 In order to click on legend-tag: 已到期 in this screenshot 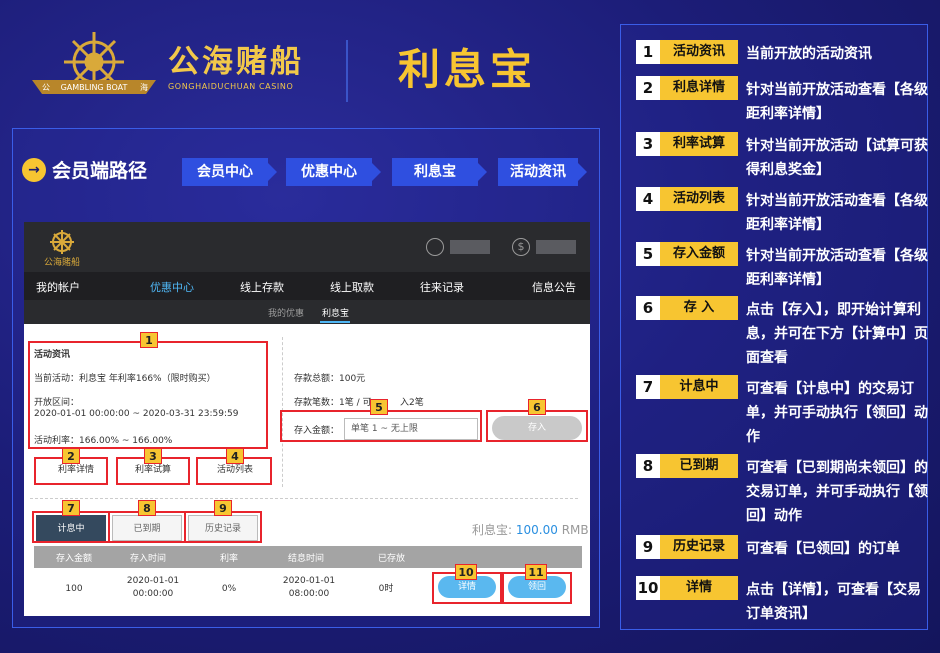, I will do `click(699, 466)`.